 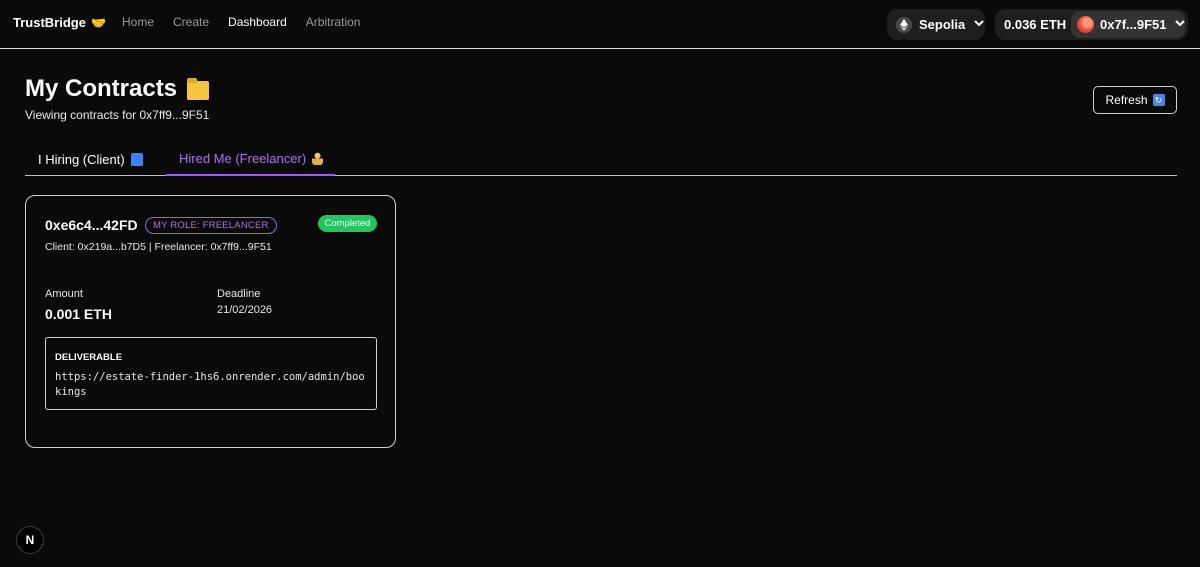 What do you see at coordinates (211, 225) in the screenshot?
I see `role-badge: MY ROLE: FREELANCER` at bounding box center [211, 225].